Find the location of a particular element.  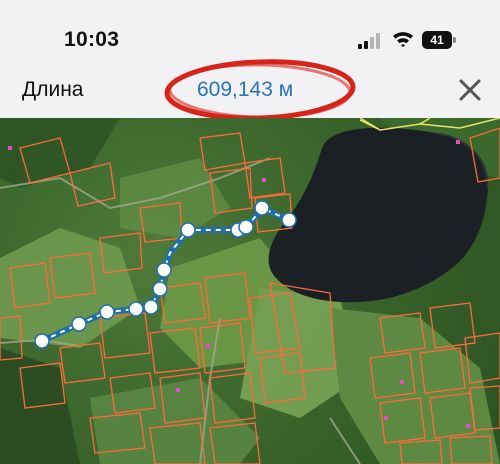

close-button is located at coordinates (470, 90).